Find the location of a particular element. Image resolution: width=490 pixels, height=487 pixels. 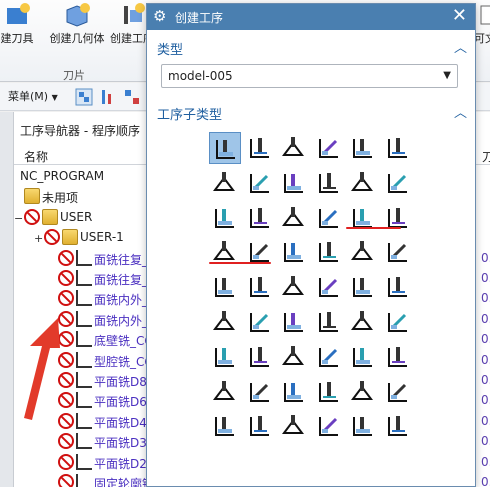

hole-mill-icon is located at coordinates (329, 252).